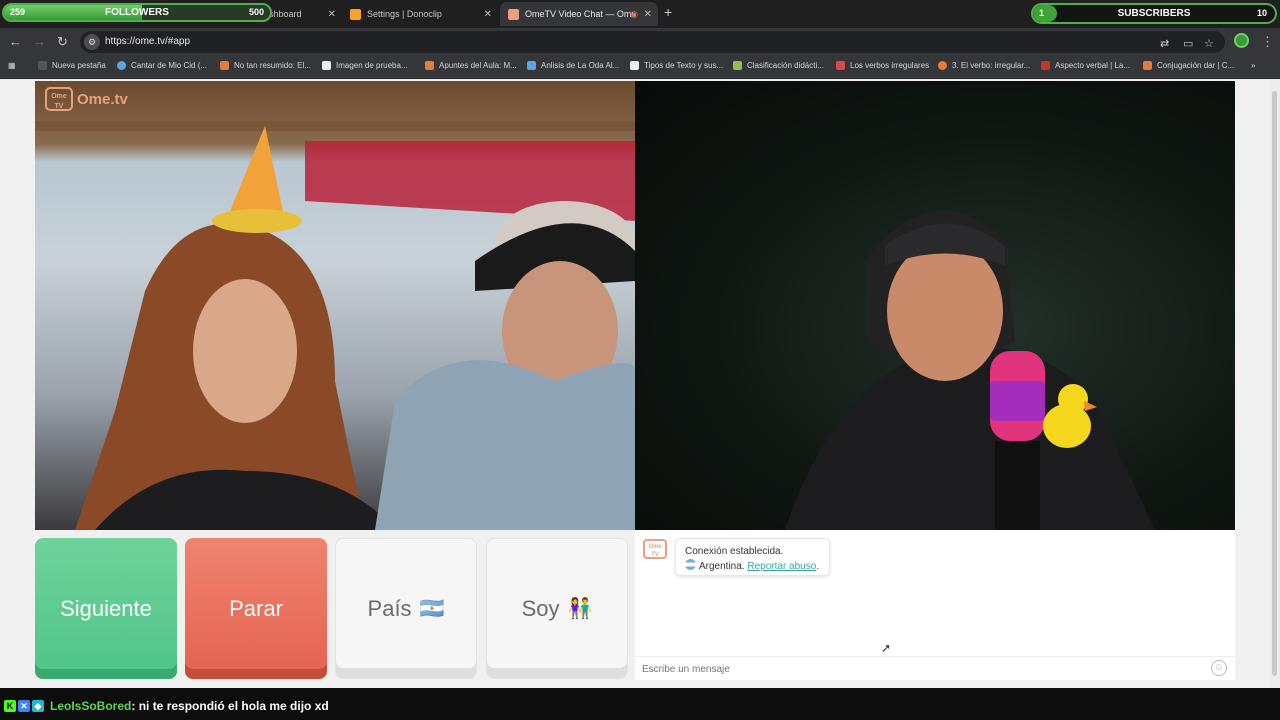 The image size is (1280, 720). Describe the element at coordinates (121, 65) in the screenshot. I see `globe-icon` at that location.